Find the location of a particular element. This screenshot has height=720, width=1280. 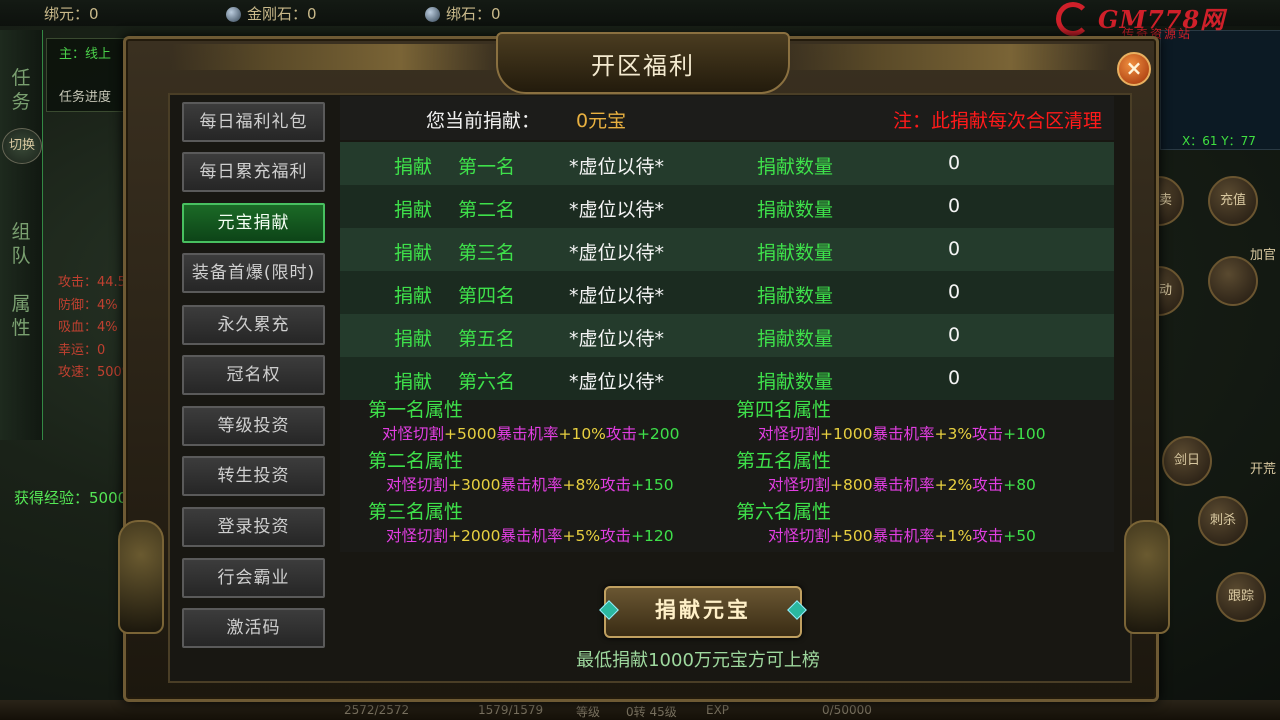

switch-button: 切换 is located at coordinates (22, 146).